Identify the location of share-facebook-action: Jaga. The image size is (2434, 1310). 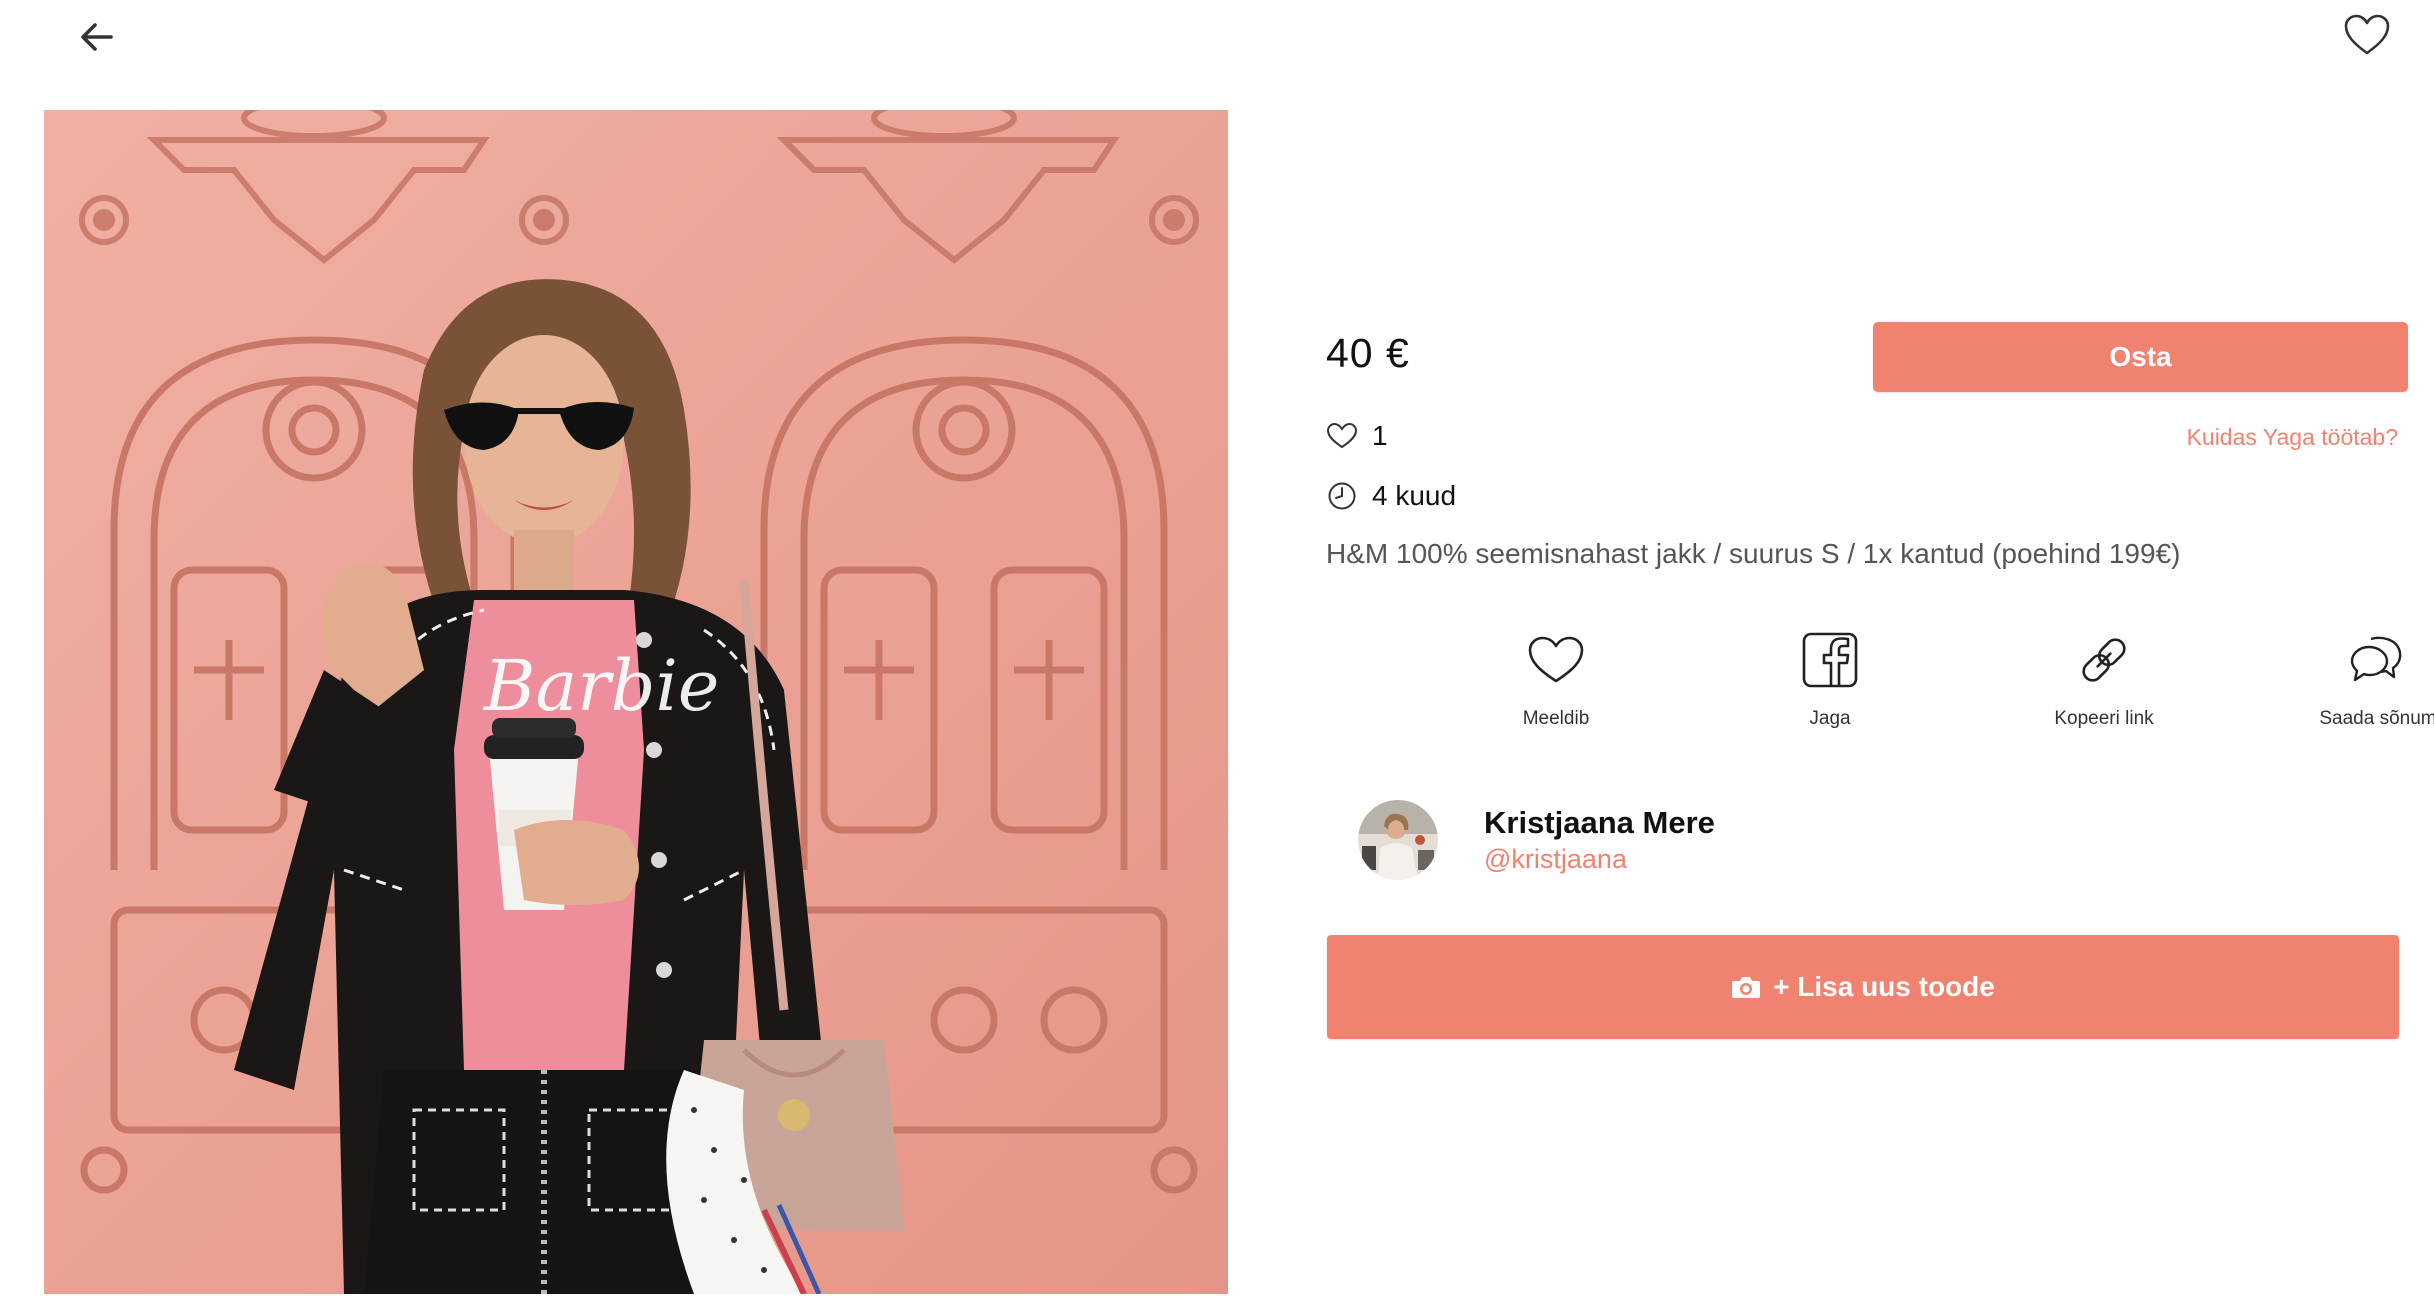
(1830, 679).